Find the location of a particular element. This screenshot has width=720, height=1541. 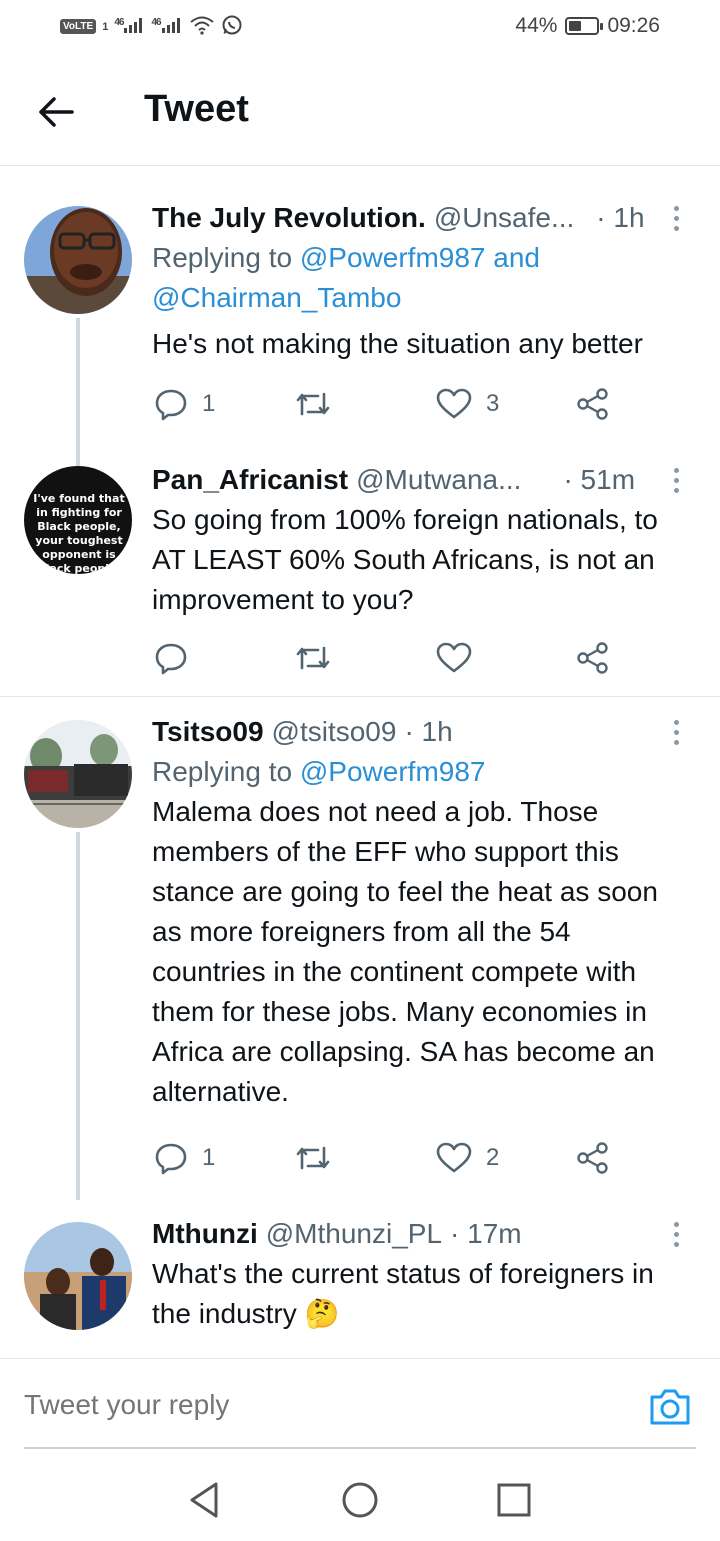

thread-line is located at coordinates (78, 393).